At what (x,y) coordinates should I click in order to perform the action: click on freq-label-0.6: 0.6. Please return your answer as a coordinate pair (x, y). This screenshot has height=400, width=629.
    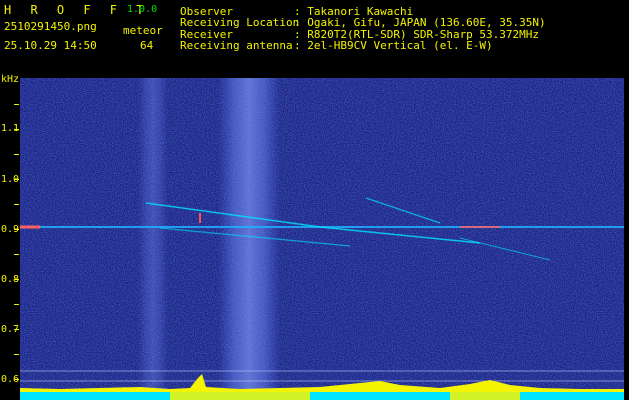
    Looking at the image, I should click on (10, 379).